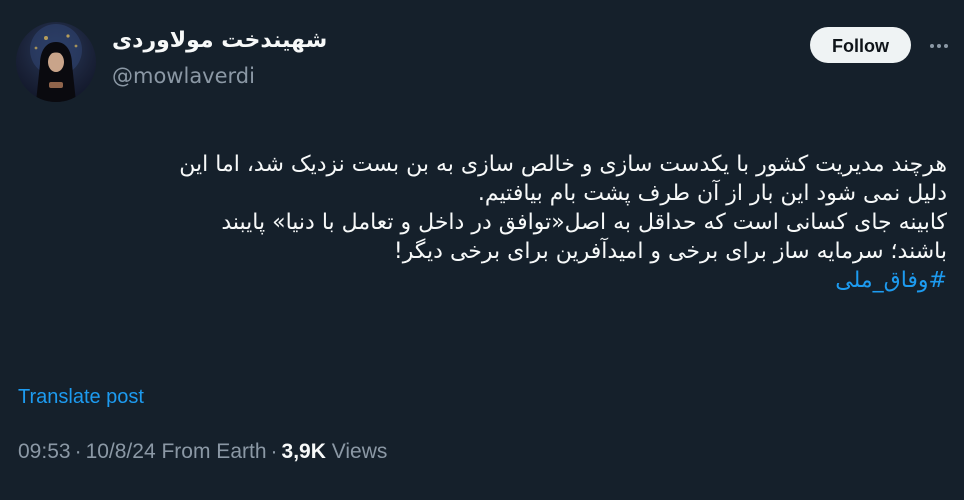 Image resolution: width=964 pixels, height=500 pixels. Describe the element at coordinates (359, 451) in the screenshot. I see `views-label: Views` at that location.